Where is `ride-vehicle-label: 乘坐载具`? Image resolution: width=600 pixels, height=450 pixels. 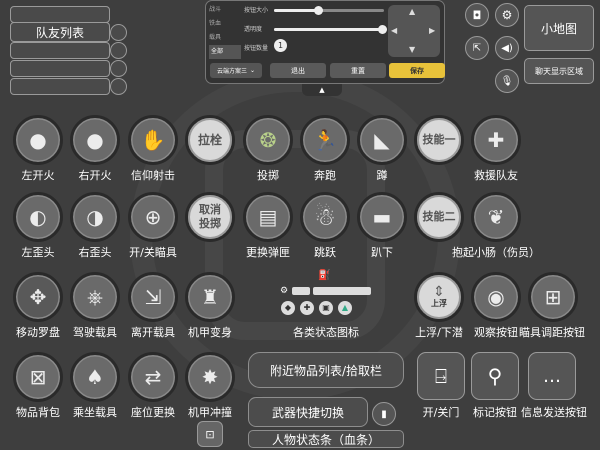 ride-vehicle-label: 乘坐载具 is located at coordinates (95, 412).